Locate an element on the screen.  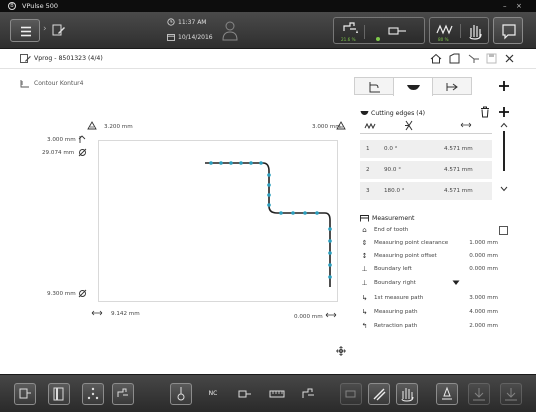
measurement-label: Retraction path is located at coordinates (396, 326).